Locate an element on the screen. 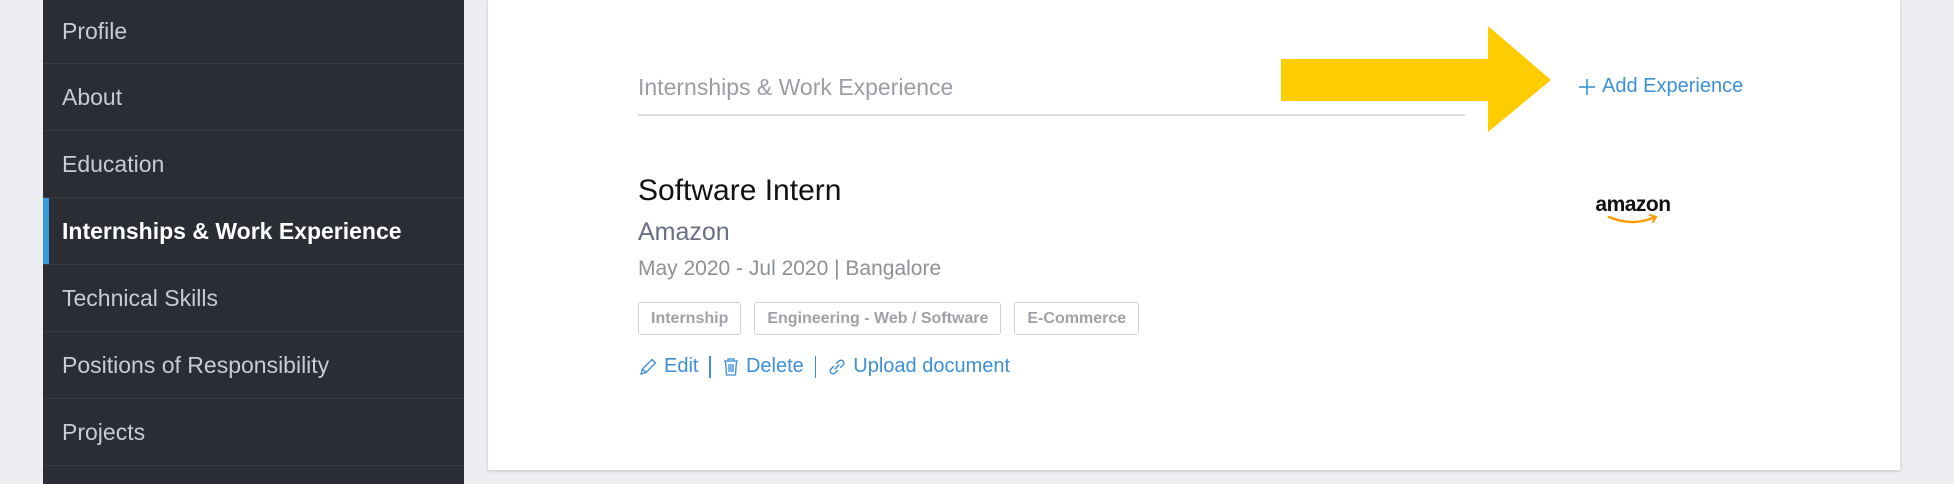 The width and height of the screenshot is (1954, 484). arrow-annotation-icon is located at coordinates (1416, 79).